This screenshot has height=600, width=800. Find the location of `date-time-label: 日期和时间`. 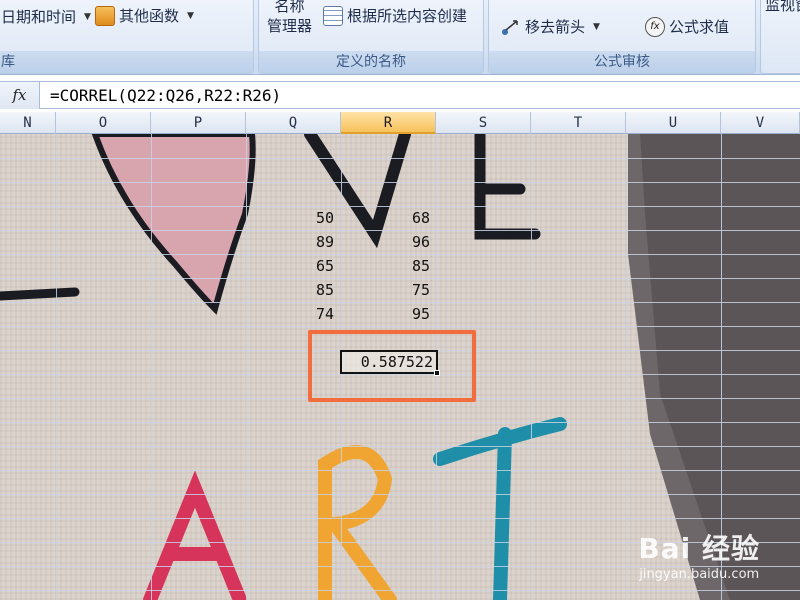

date-time-label: 日期和时间 is located at coordinates (39, 17).